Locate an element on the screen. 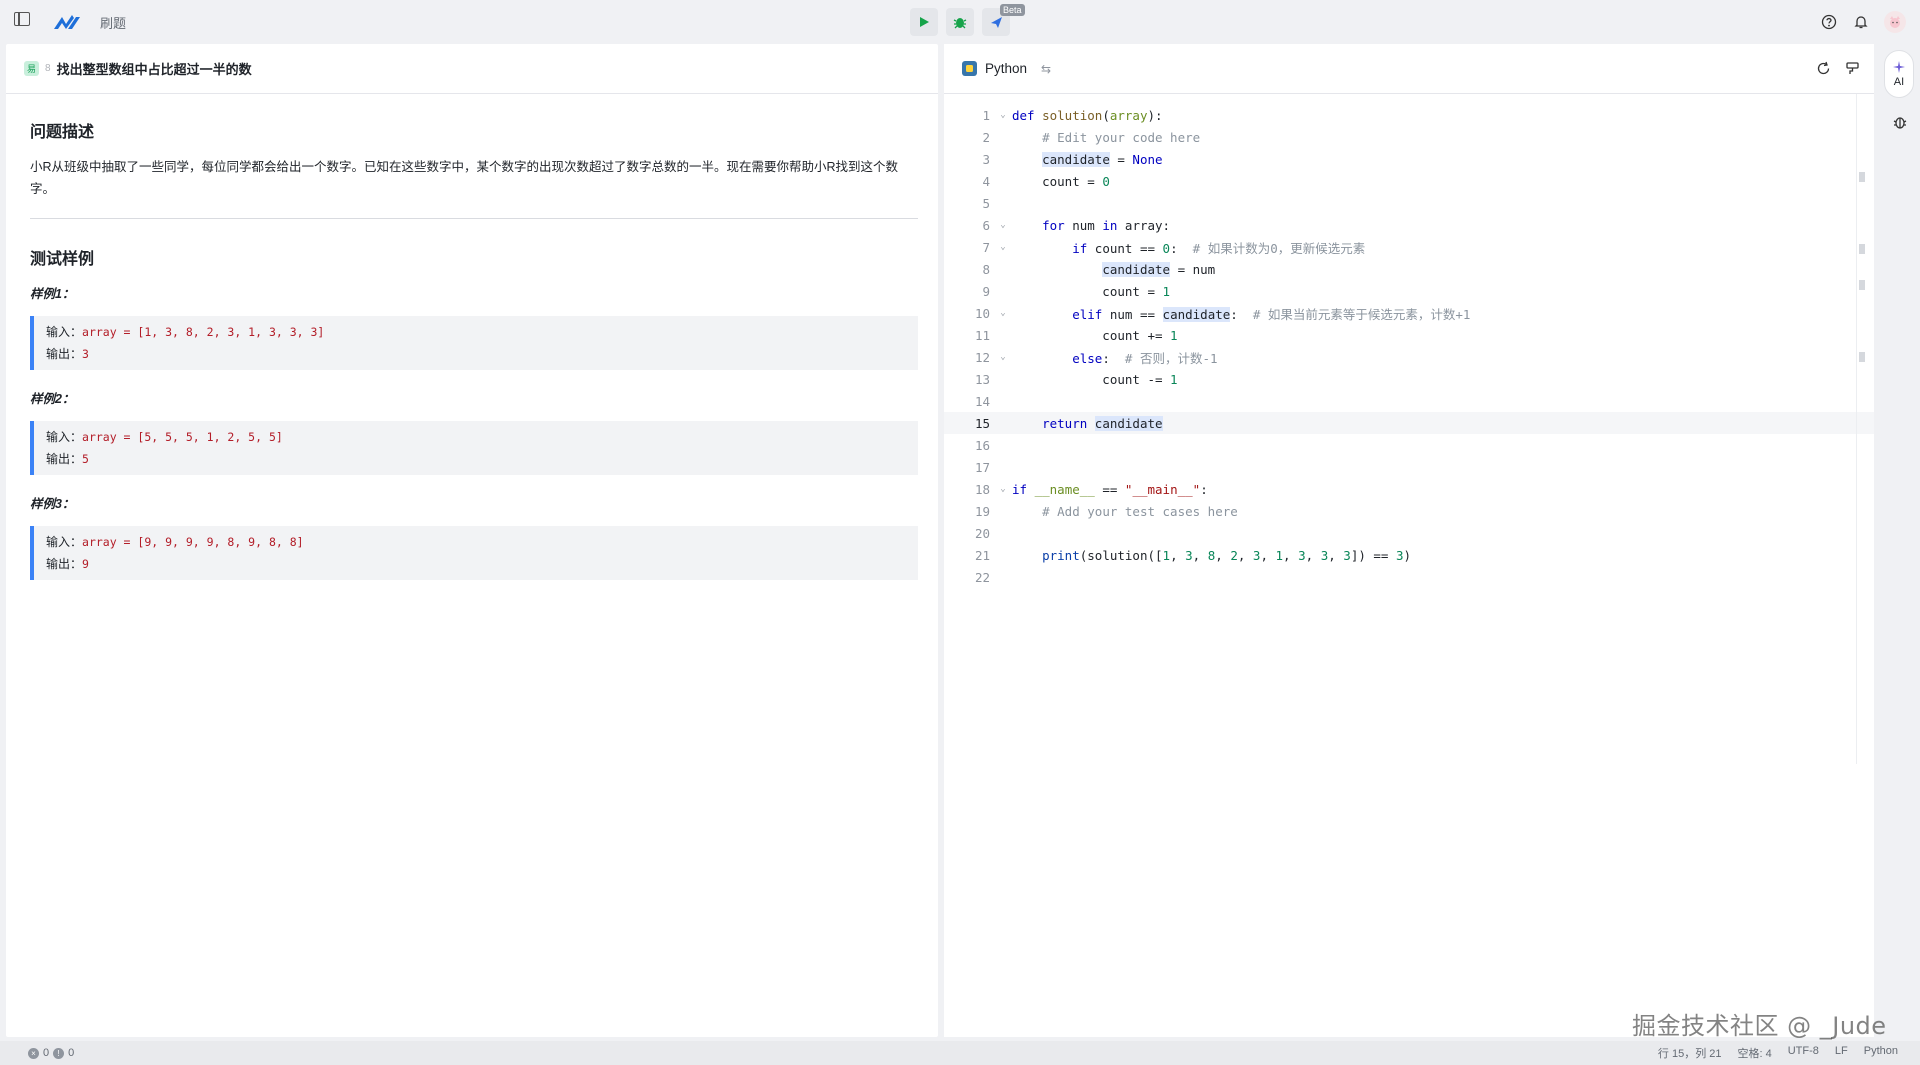  code-line: 9 count = 1 is located at coordinates (1409, 291).